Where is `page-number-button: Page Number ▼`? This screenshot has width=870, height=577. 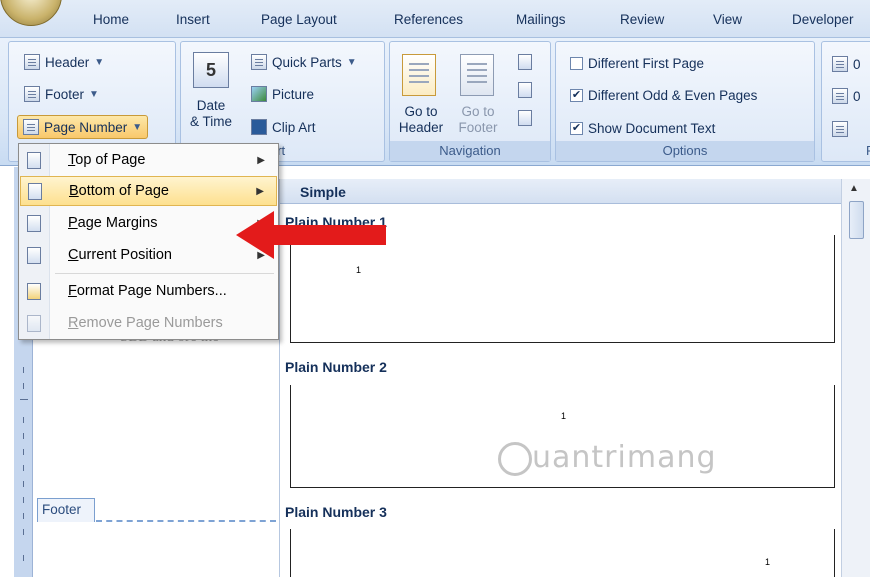 page-number-button: Page Number ▼ is located at coordinates (83, 127).